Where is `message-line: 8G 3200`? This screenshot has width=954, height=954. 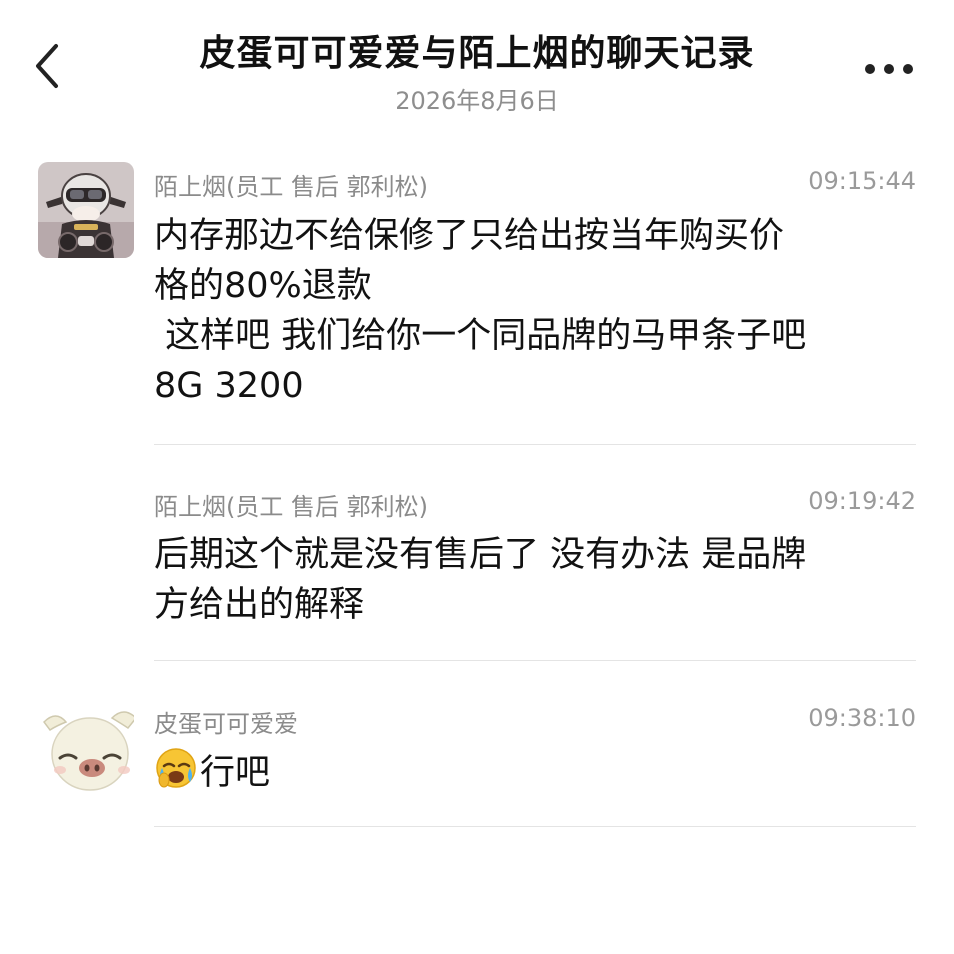
message-line: 8G 3200 is located at coordinates (229, 386).